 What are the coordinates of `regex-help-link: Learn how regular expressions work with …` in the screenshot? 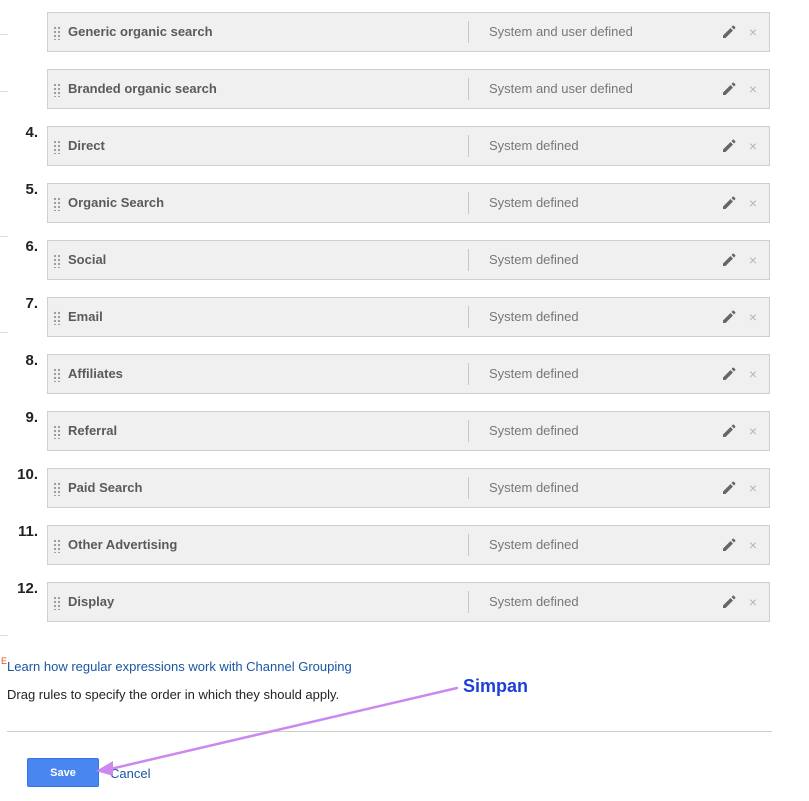 It's located at (179, 666).